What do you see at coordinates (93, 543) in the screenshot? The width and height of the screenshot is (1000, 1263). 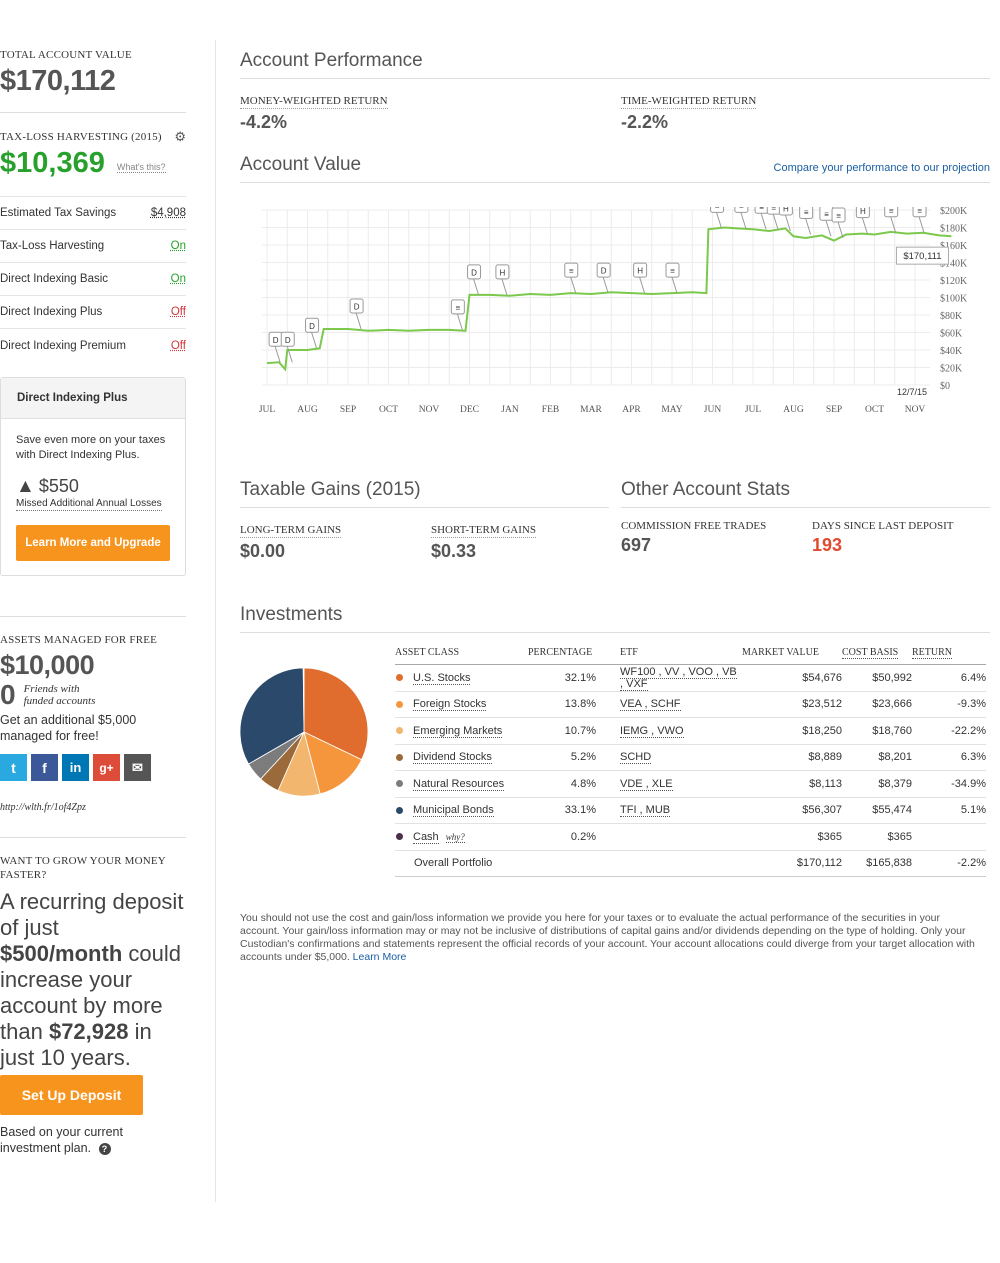 I see `learn-more-upgrade-button: Learn More and Upgrade` at bounding box center [93, 543].